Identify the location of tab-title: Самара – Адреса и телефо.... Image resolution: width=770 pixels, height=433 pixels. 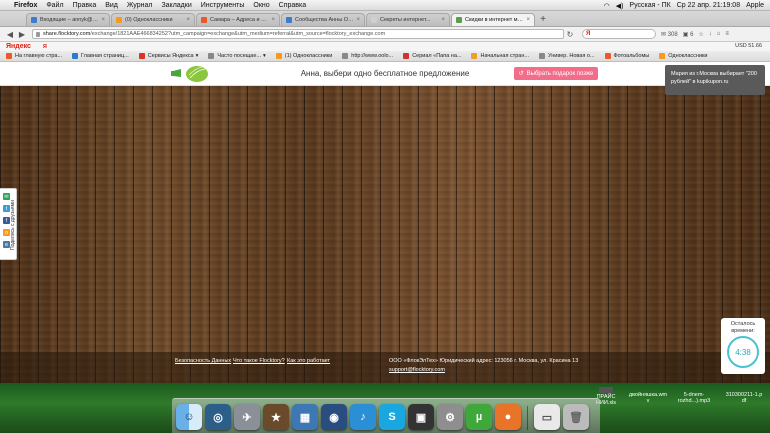
(239, 20).